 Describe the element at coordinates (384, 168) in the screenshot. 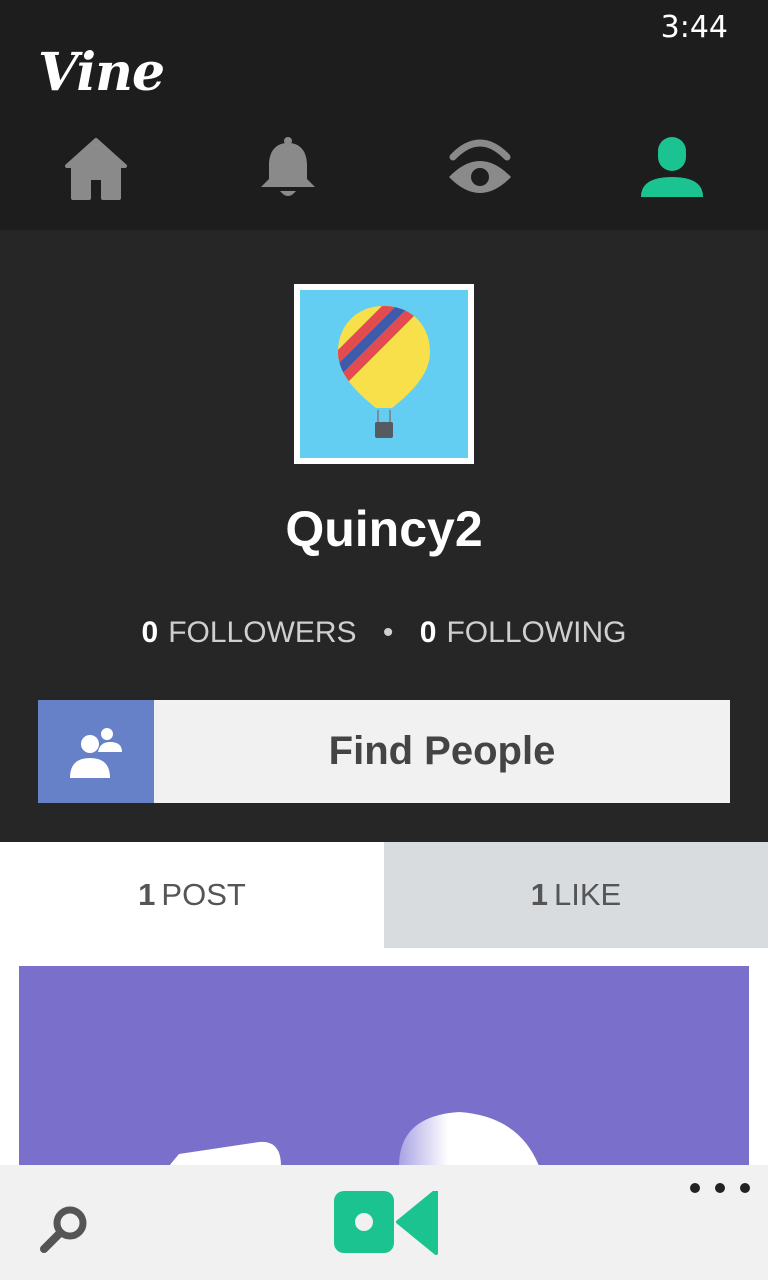

I see `main-nav` at that location.